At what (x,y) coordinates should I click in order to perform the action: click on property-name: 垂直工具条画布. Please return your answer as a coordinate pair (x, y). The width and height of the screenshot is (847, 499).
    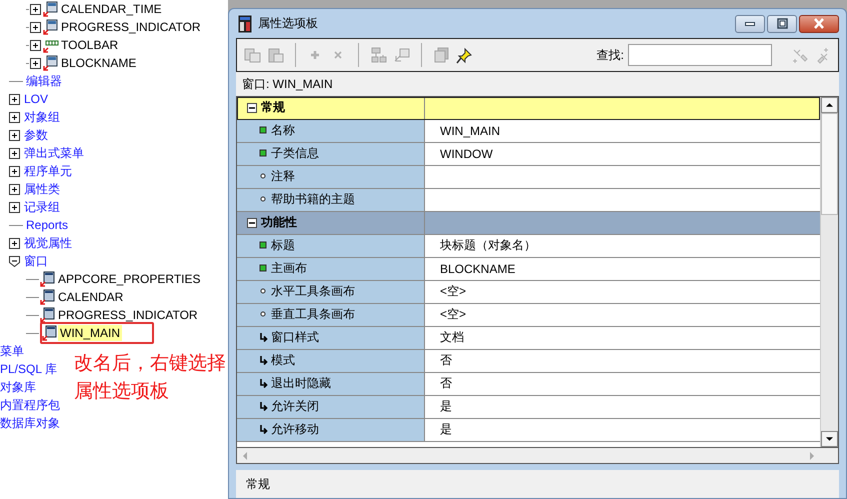
    Looking at the image, I should click on (313, 315).